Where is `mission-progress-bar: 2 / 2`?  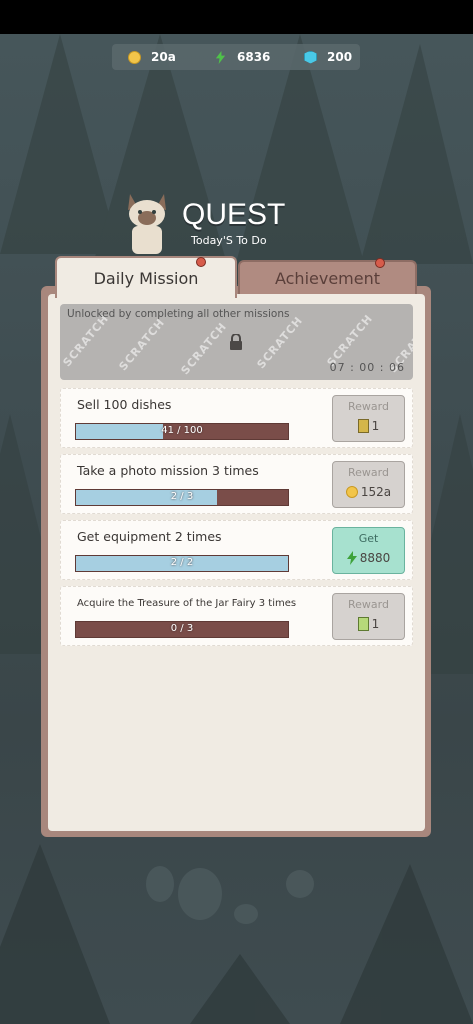
mission-progress-bar: 2 / 2 is located at coordinates (182, 563).